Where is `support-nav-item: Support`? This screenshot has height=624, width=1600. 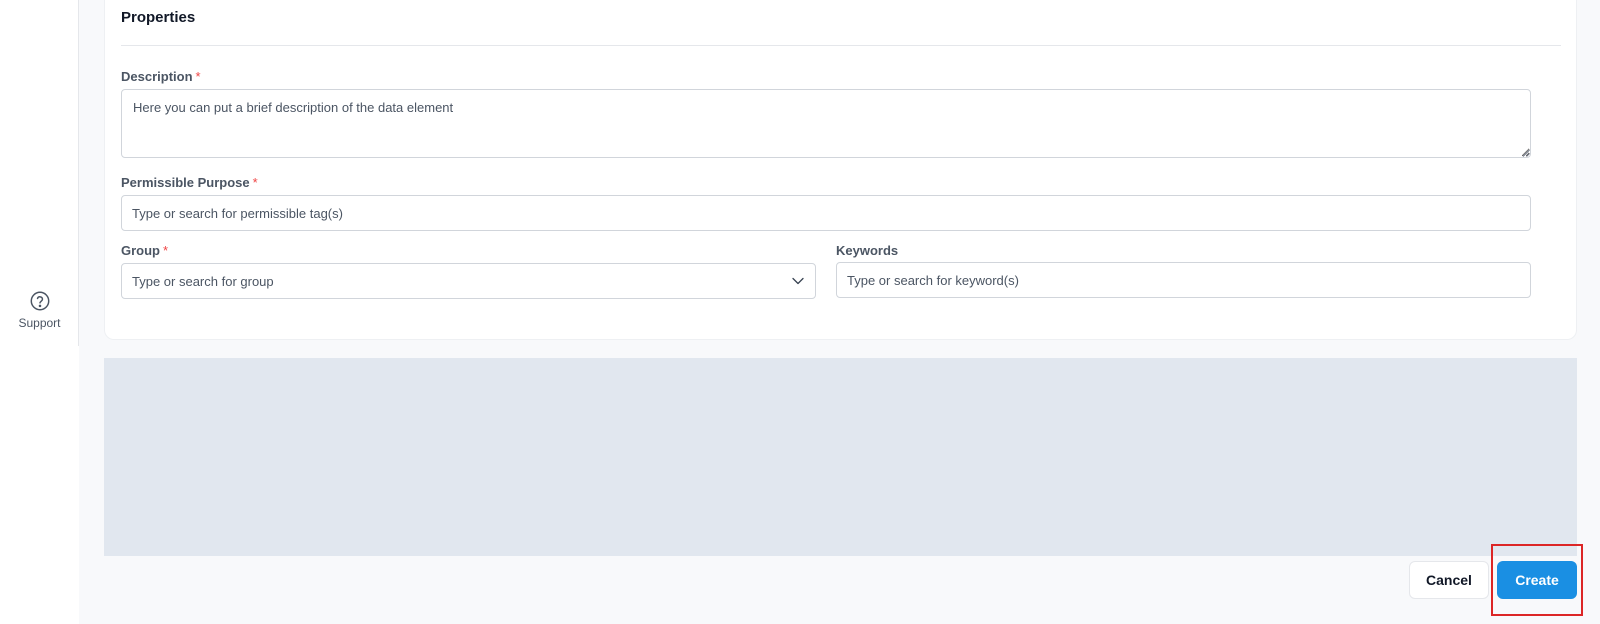 support-nav-item: Support is located at coordinates (39, 310).